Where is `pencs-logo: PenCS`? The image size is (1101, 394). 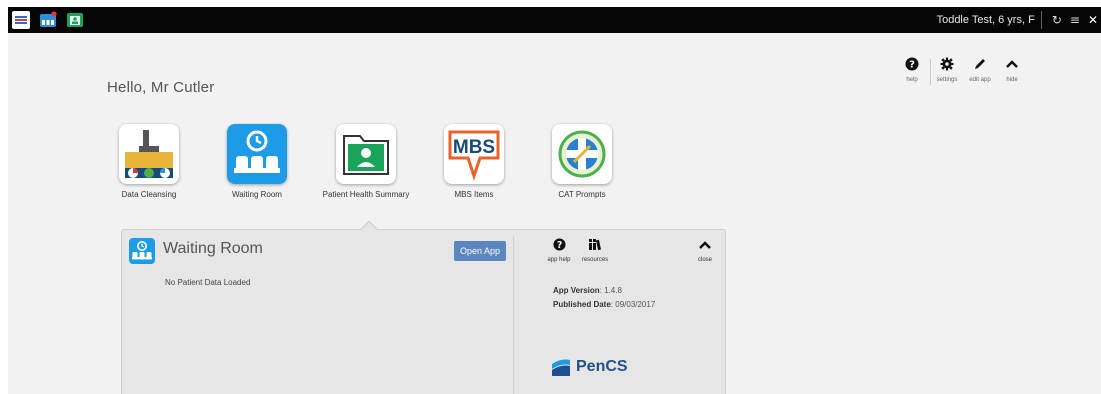 pencs-logo: PenCS is located at coordinates (589, 367).